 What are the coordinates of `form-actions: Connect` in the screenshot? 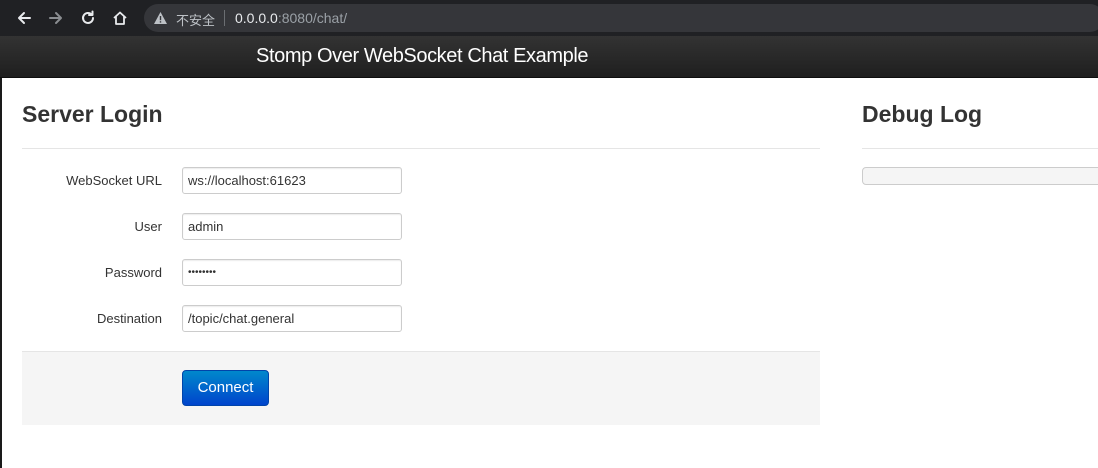 It's located at (421, 388).